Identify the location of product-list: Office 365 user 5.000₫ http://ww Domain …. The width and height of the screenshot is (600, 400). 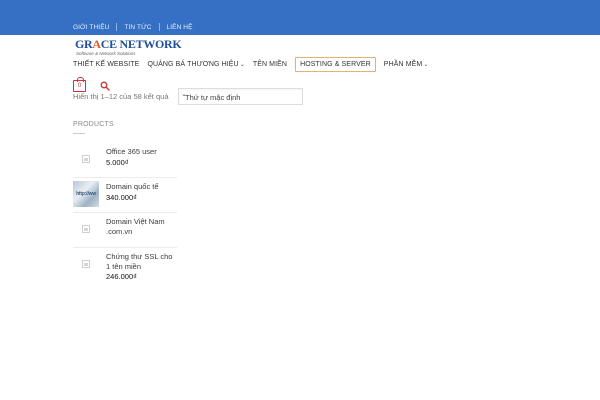
(125, 213).